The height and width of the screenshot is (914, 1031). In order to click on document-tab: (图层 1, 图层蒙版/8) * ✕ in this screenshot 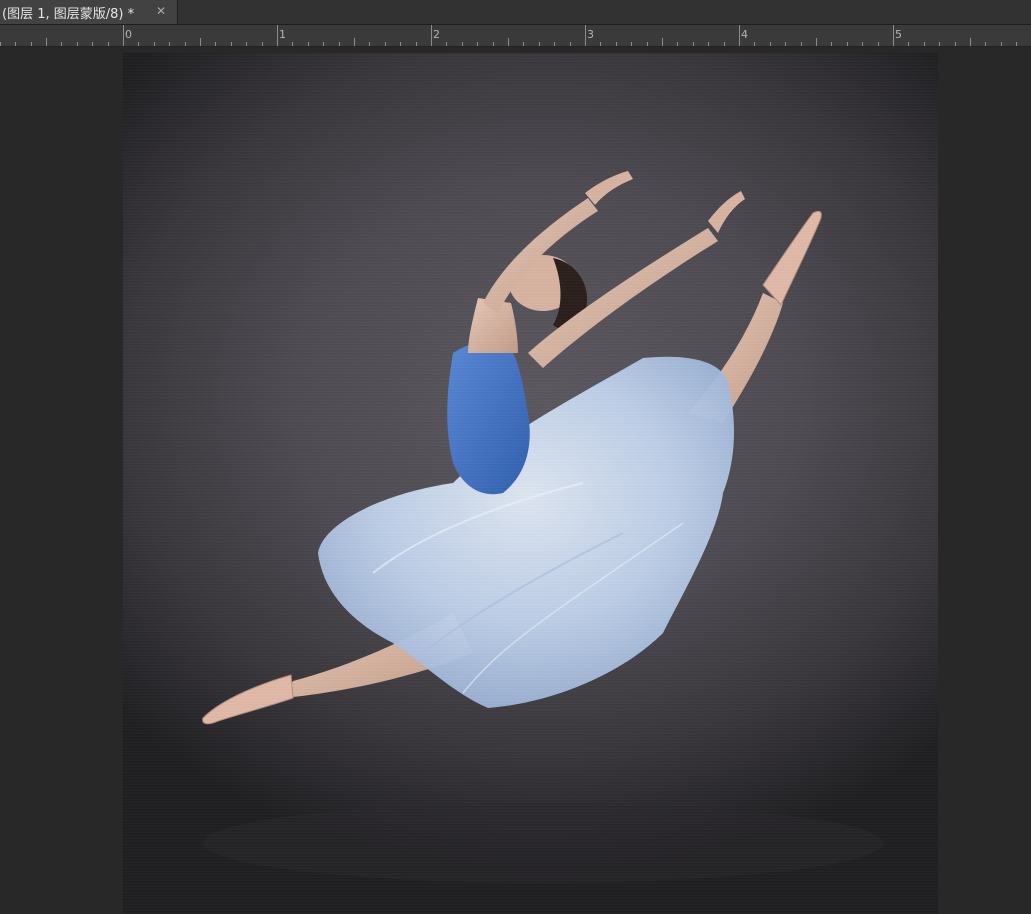, I will do `click(89, 12)`.